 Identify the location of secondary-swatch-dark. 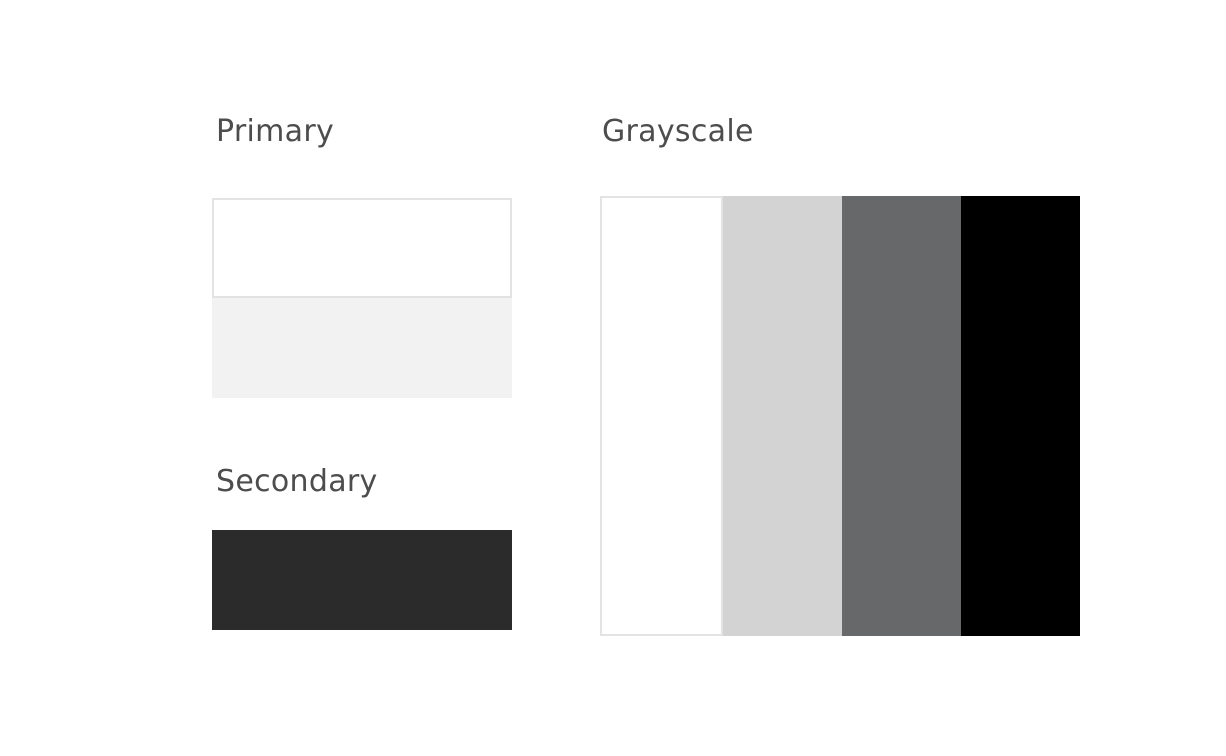
(362, 580).